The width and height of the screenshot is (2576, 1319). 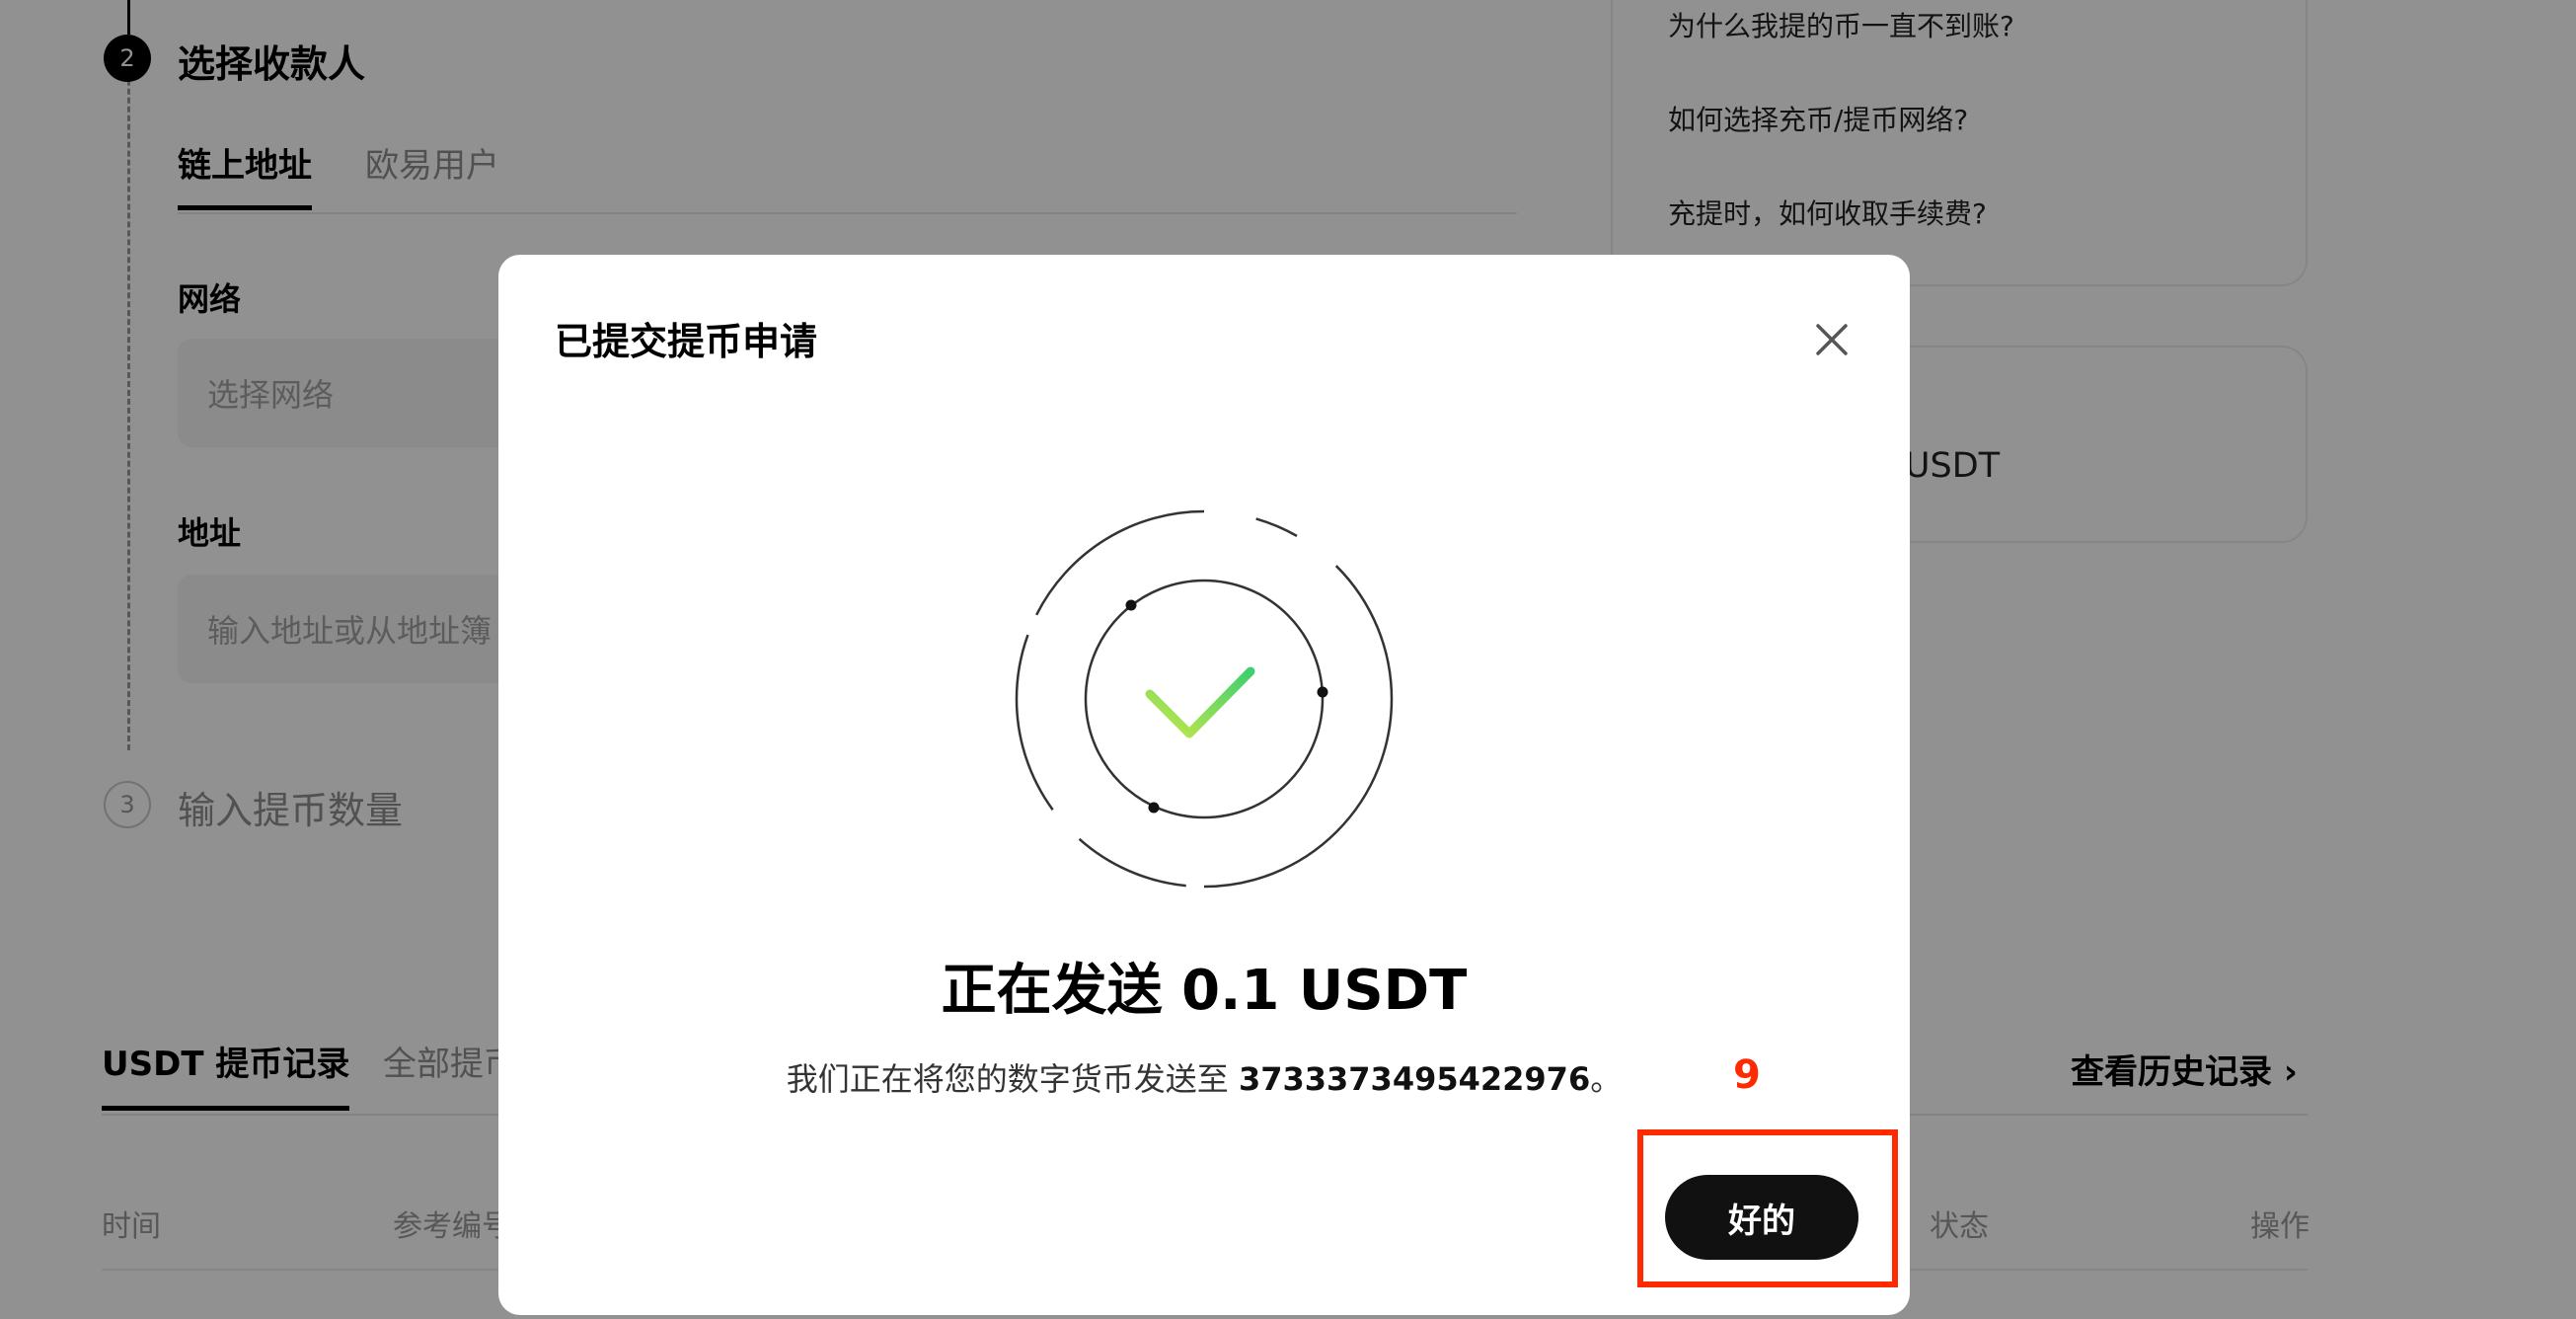 I want to click on annotation-highlight-box, so click(x=1767, y=1208).